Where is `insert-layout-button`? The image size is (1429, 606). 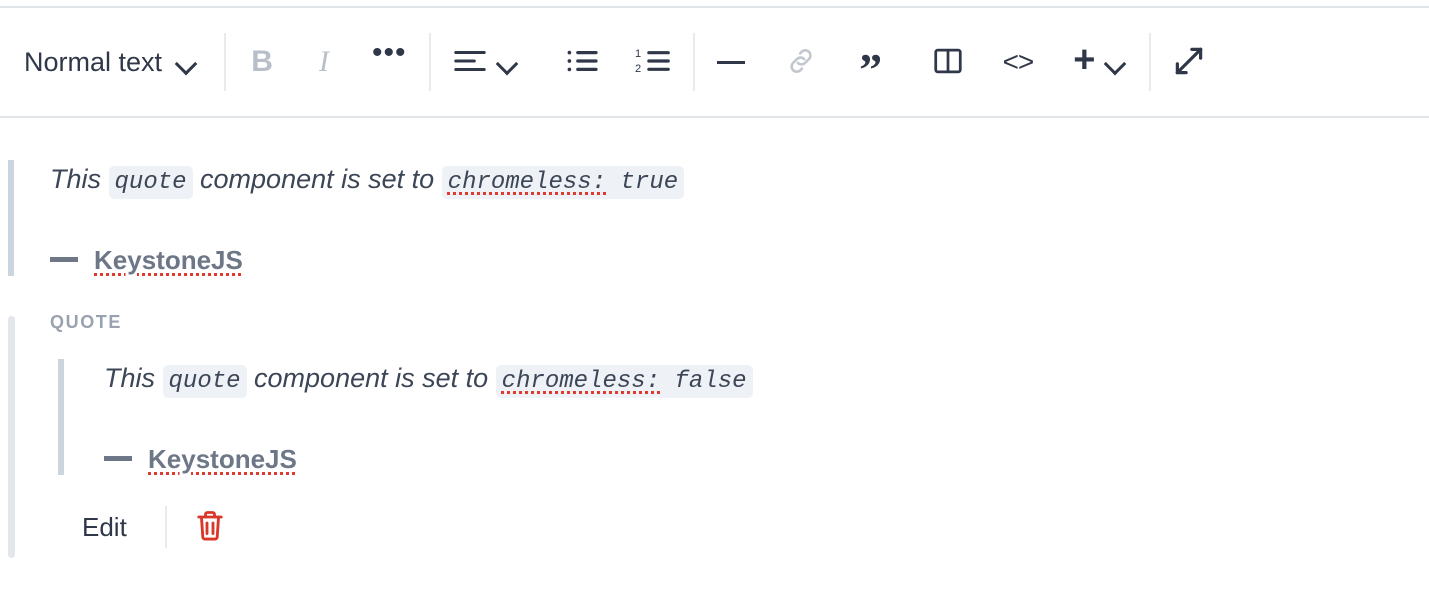
insert-layout-button is located at coordinates (948, 62).